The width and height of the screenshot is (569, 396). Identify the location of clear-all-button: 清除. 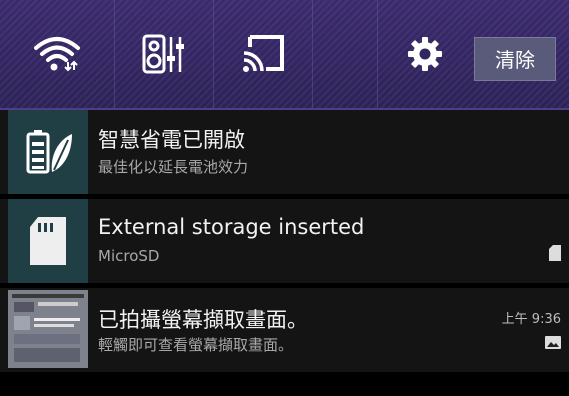
(515, 59).